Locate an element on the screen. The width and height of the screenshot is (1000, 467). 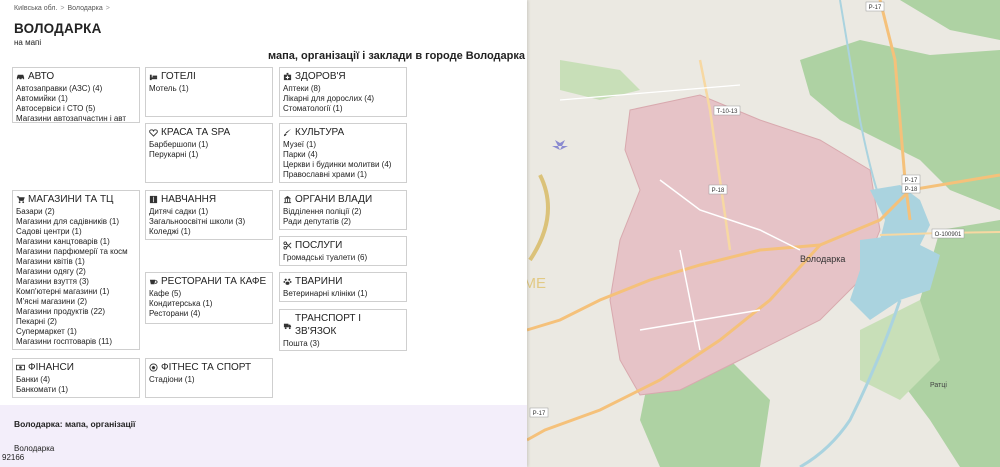
category-header: РЕСТОРАНИ ТА КАФЕ is located at coordinates (209, 281).